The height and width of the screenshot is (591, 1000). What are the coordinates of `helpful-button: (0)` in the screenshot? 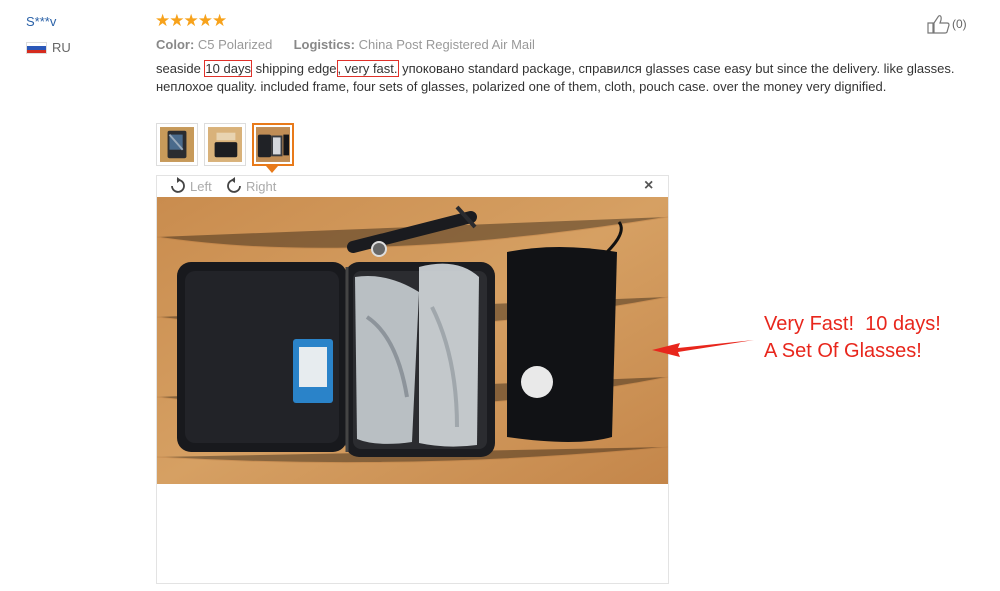 It's located at (947, 24).